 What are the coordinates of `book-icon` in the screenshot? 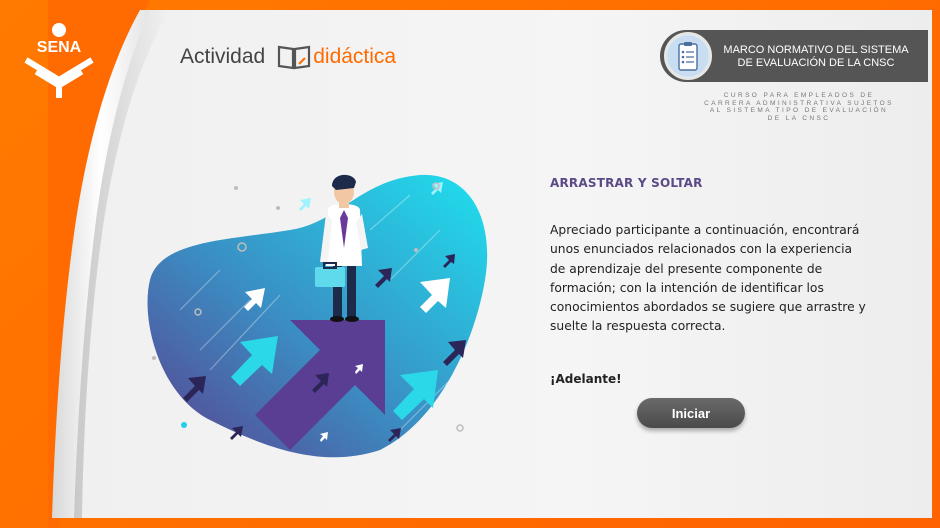 It's located at (294, 57).